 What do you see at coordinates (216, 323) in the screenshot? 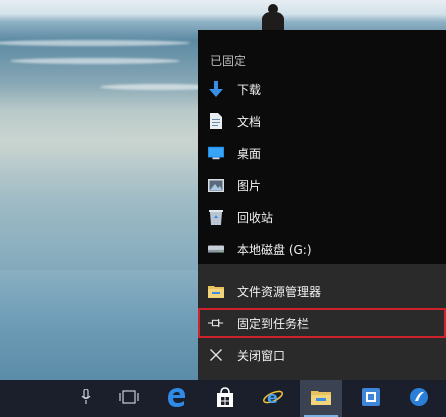
I see `pin-icon` at bounding box center [216, 323].